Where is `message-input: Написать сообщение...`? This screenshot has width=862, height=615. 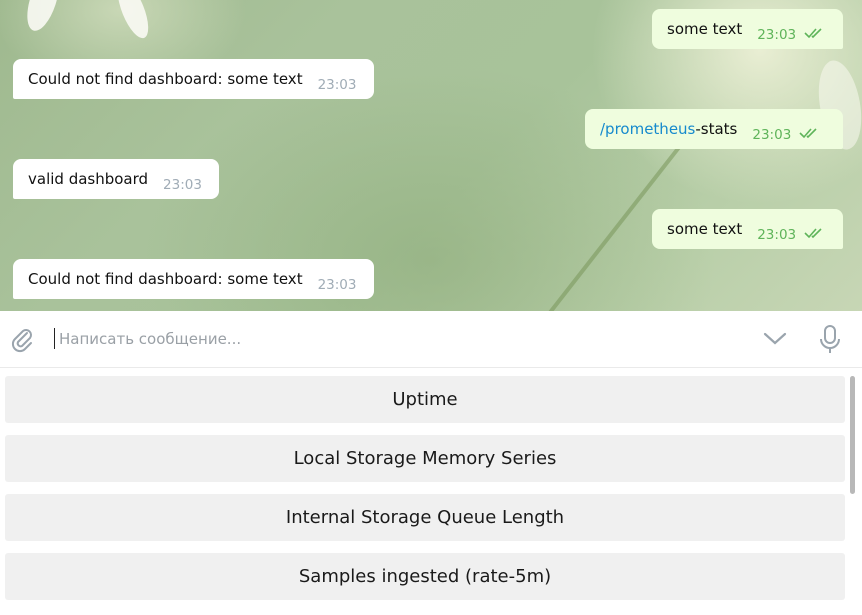 message-input: Написать сообщение... is located at coordinates (150, 339).